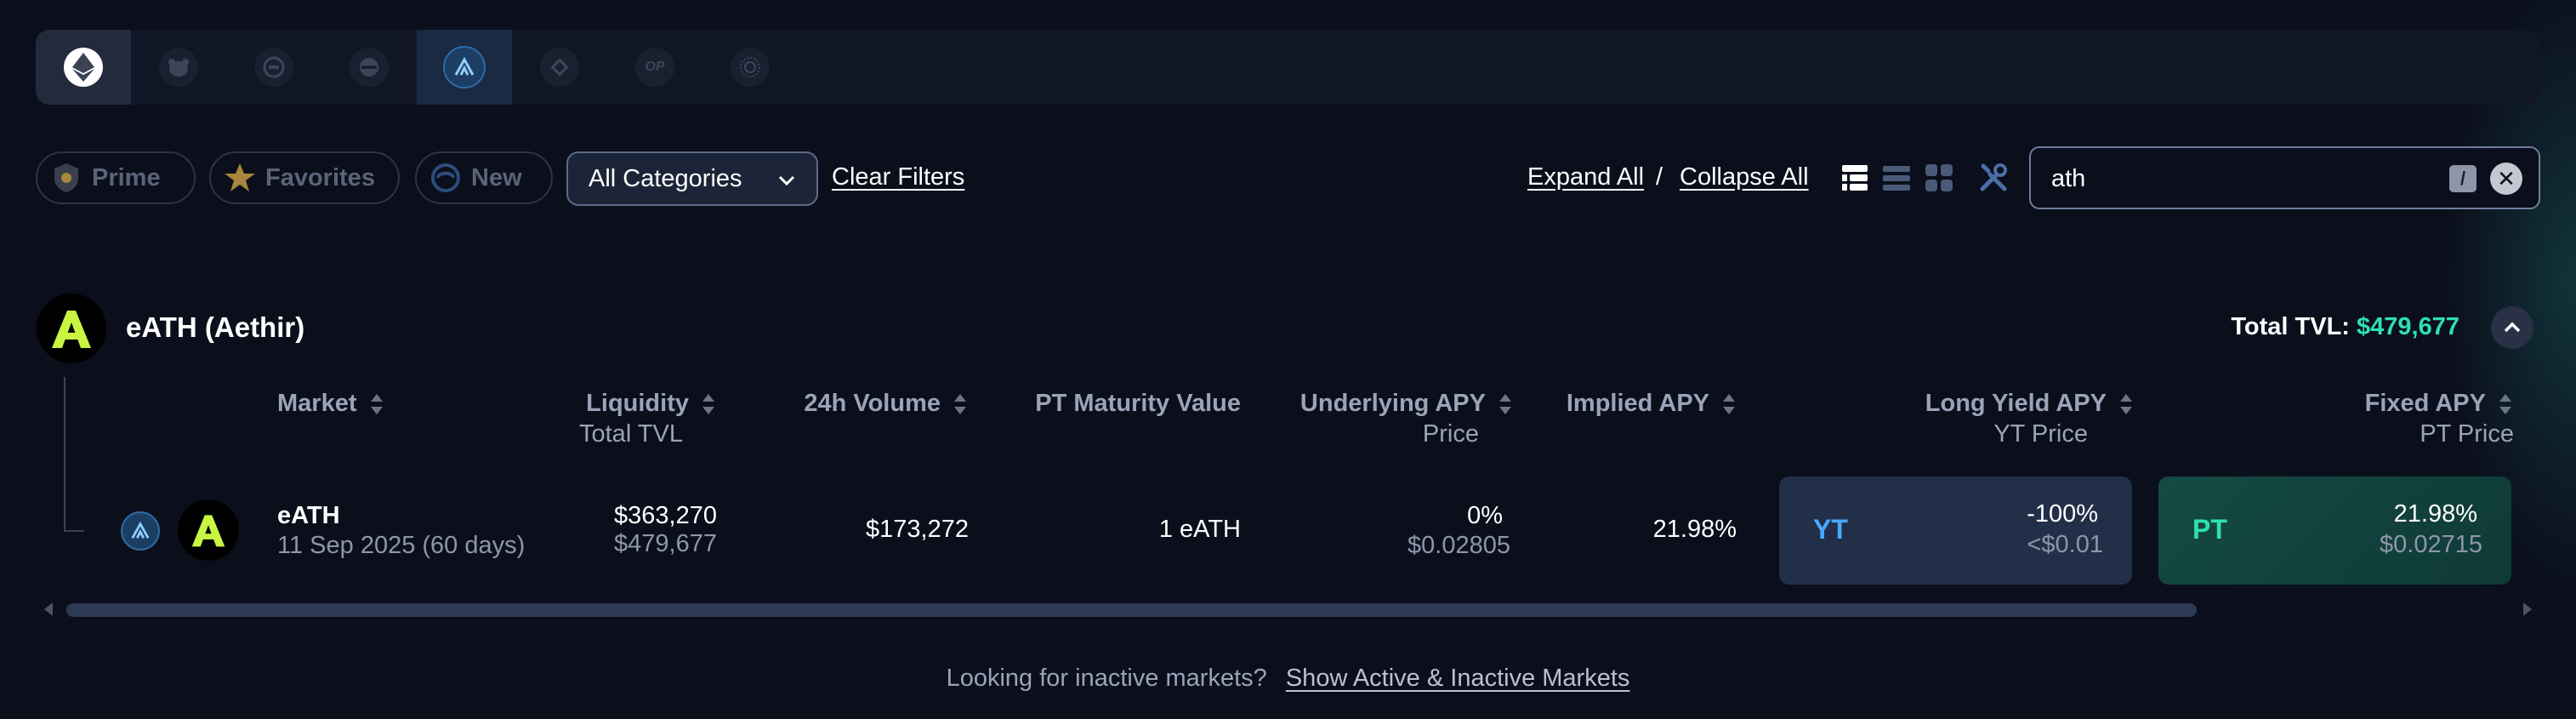 The height and width of the screenshot is (719, 2576). What do you see at coordinates (665, 543) in the screenshot?
I see `total-tvl-cell: $479,677` at bounding box center [665, 543].